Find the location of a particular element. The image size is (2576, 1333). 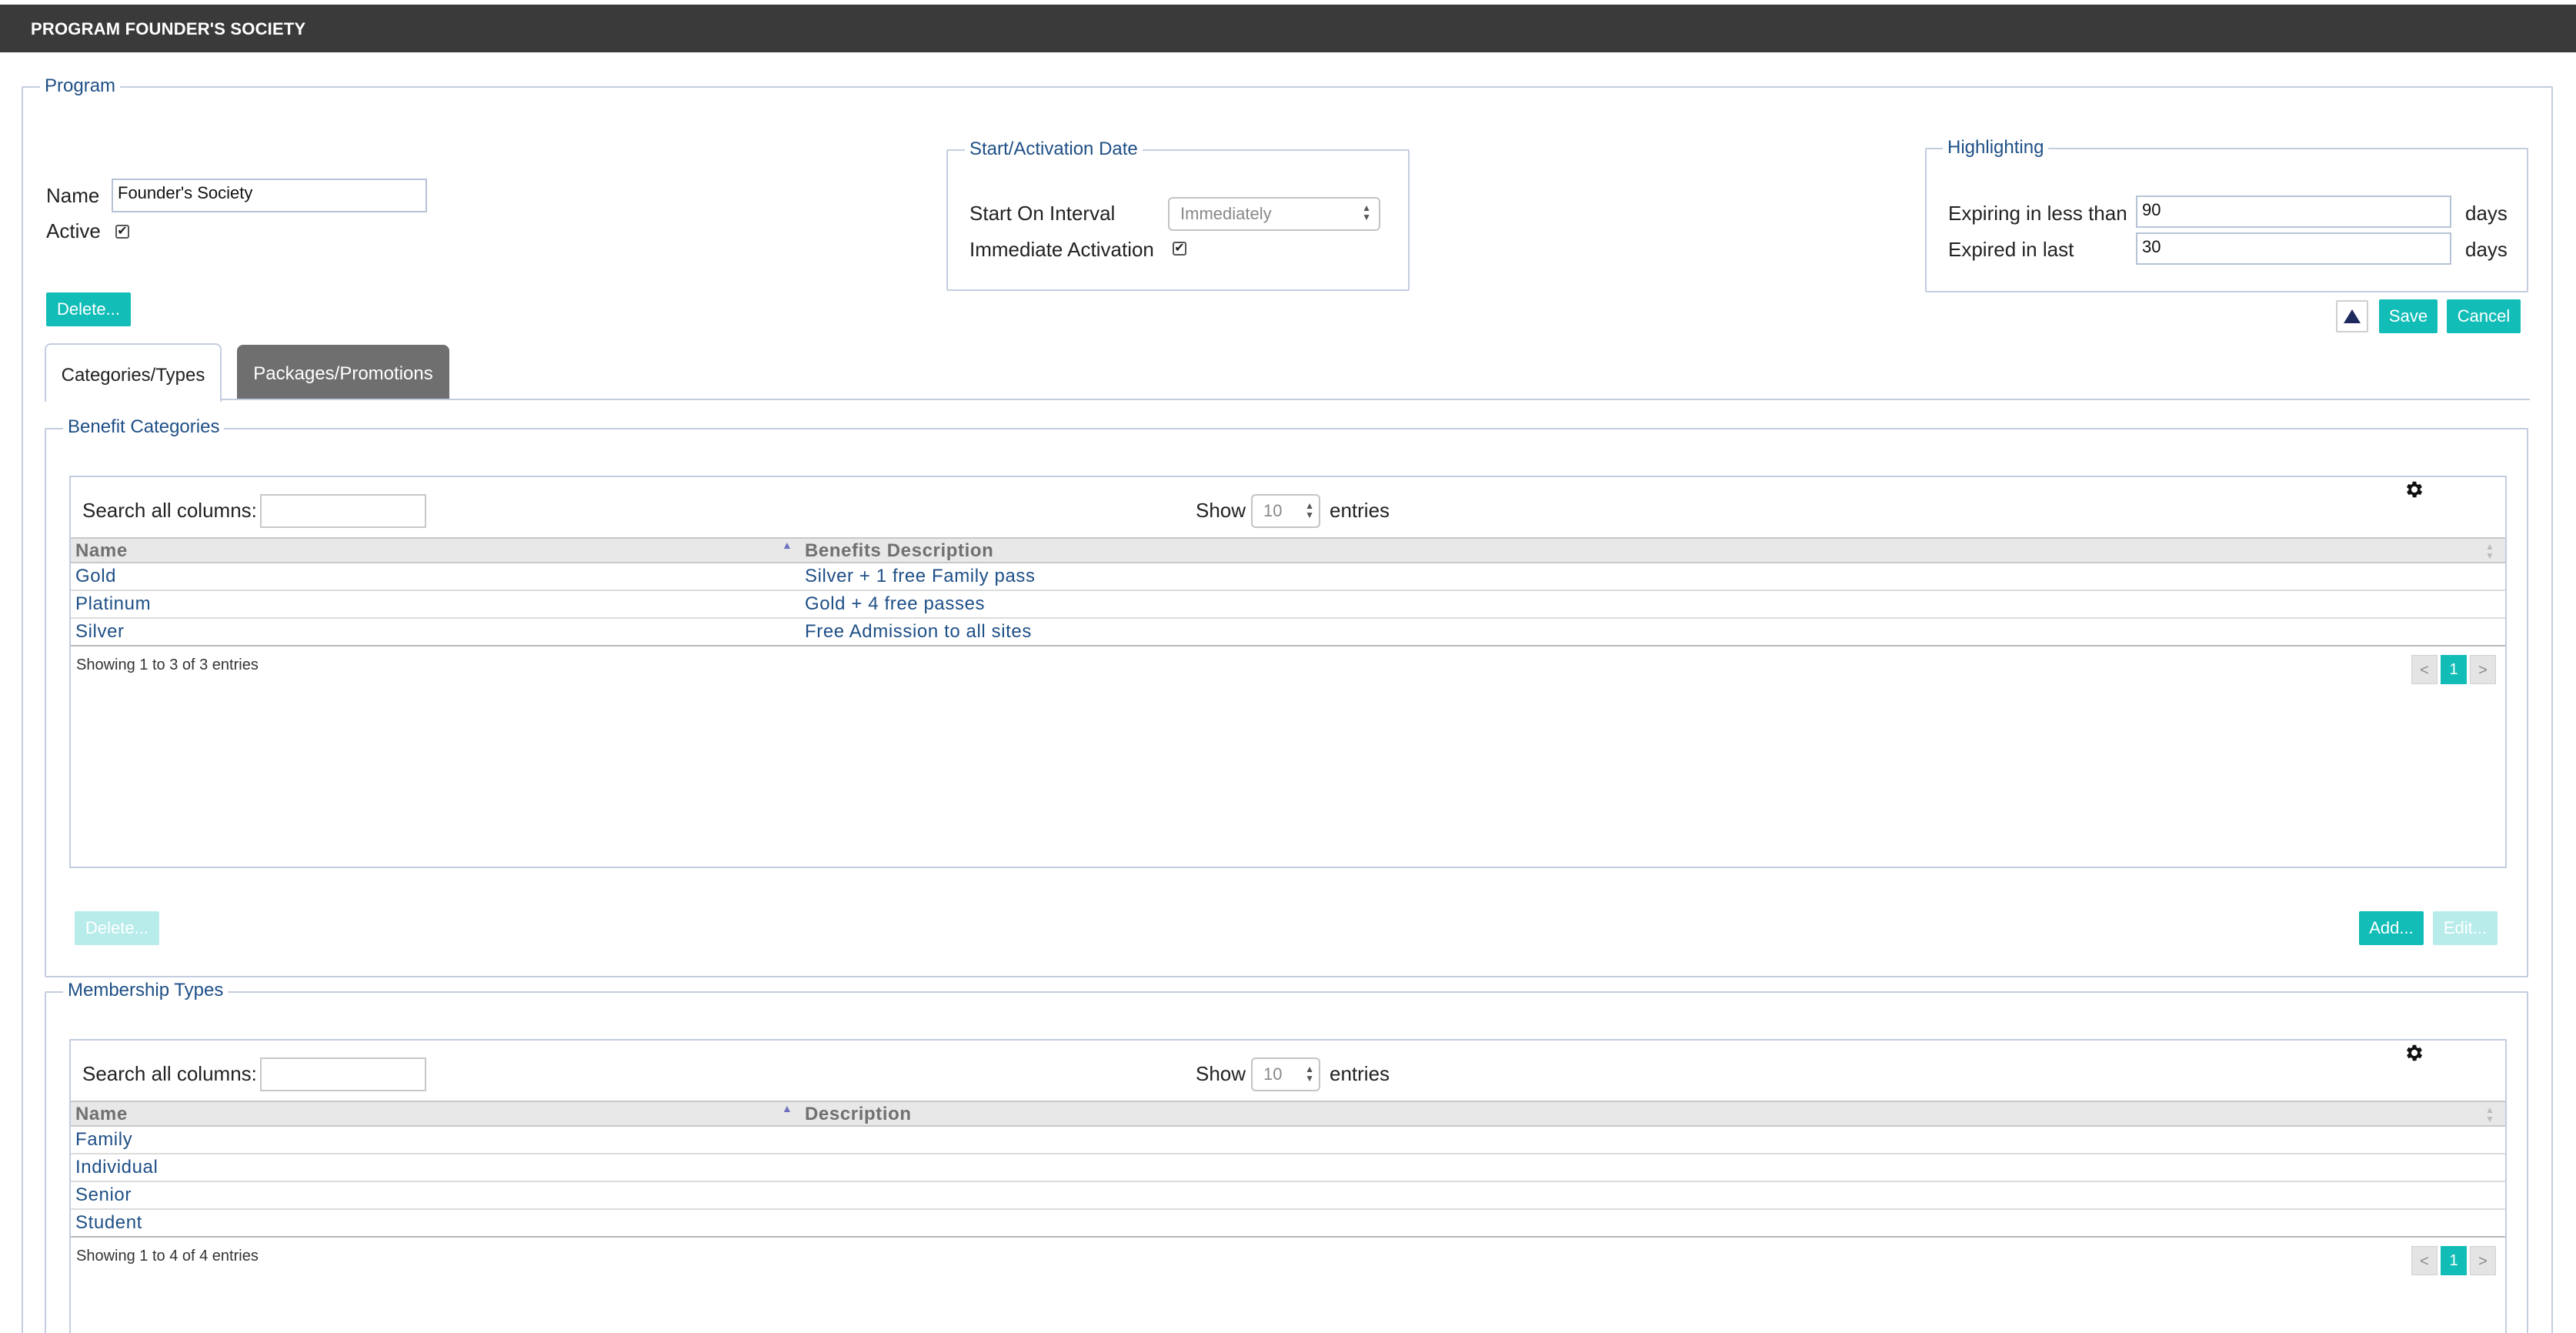

table-row: Student is located at coordinates (1288, 1224).